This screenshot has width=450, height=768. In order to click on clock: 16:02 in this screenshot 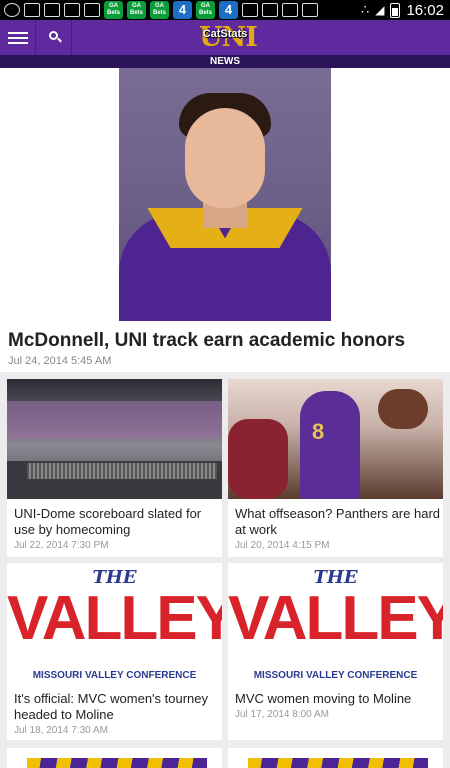, I will do `click(425, 10)`.